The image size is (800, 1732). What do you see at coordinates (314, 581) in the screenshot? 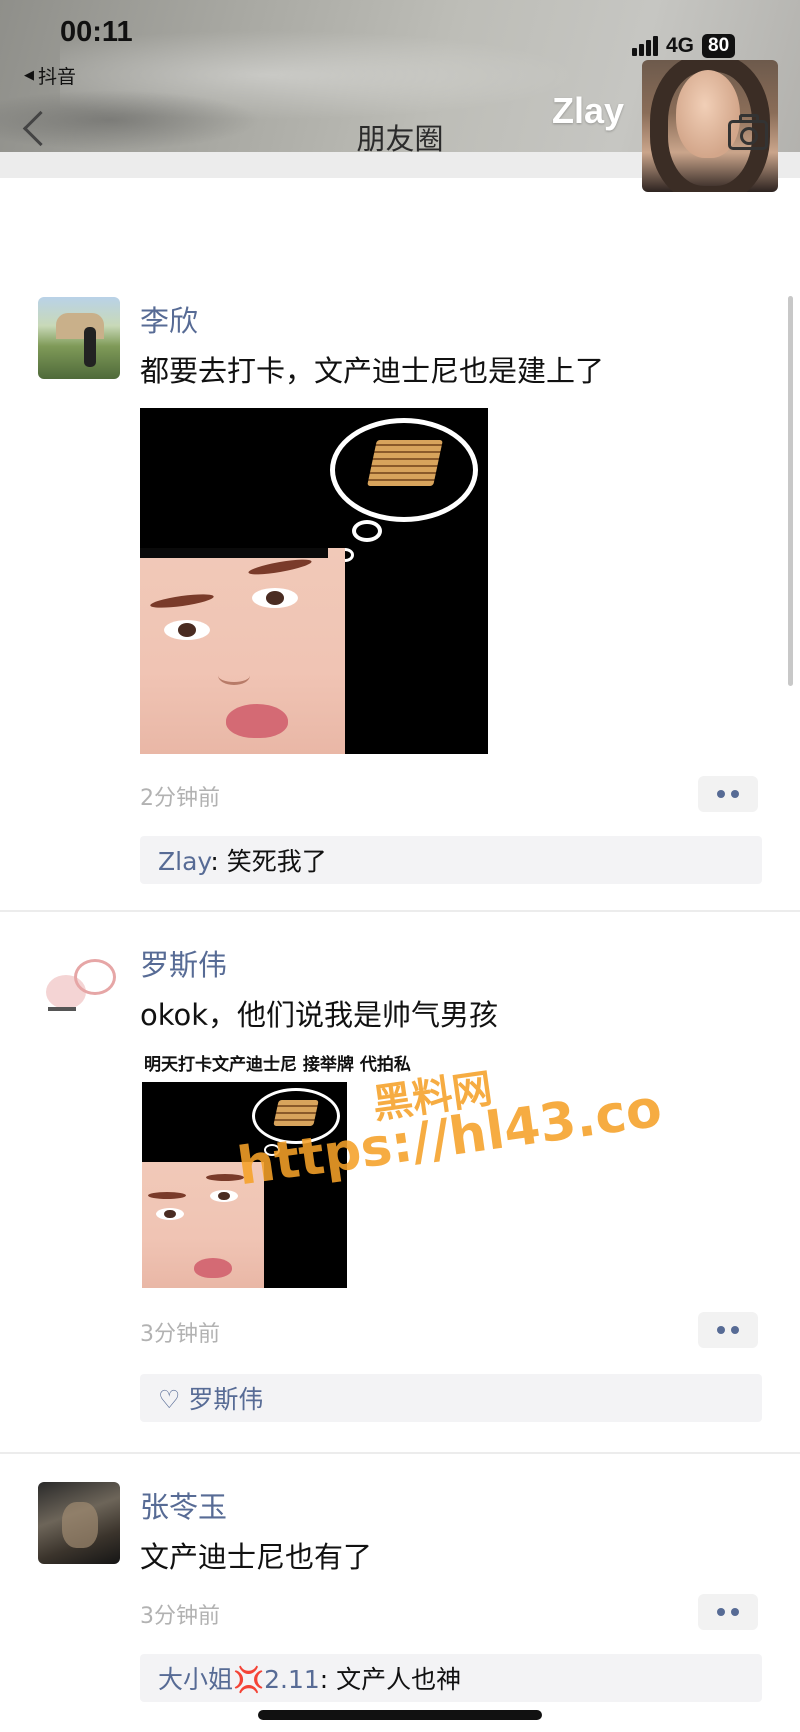
I see `post-image` at bounding box center [314, 581].